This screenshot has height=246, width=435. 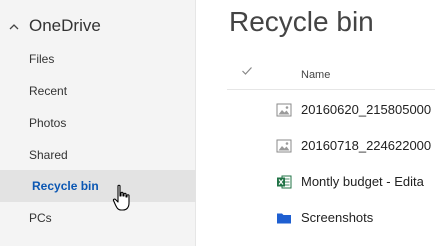 I want to click on file-row: Screenshots, so click(x=331, y=218).